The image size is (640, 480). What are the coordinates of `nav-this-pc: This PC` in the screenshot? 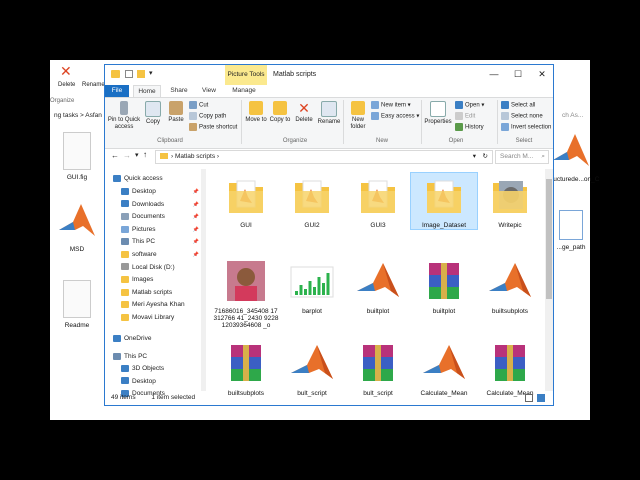 It's located at (154, 357).